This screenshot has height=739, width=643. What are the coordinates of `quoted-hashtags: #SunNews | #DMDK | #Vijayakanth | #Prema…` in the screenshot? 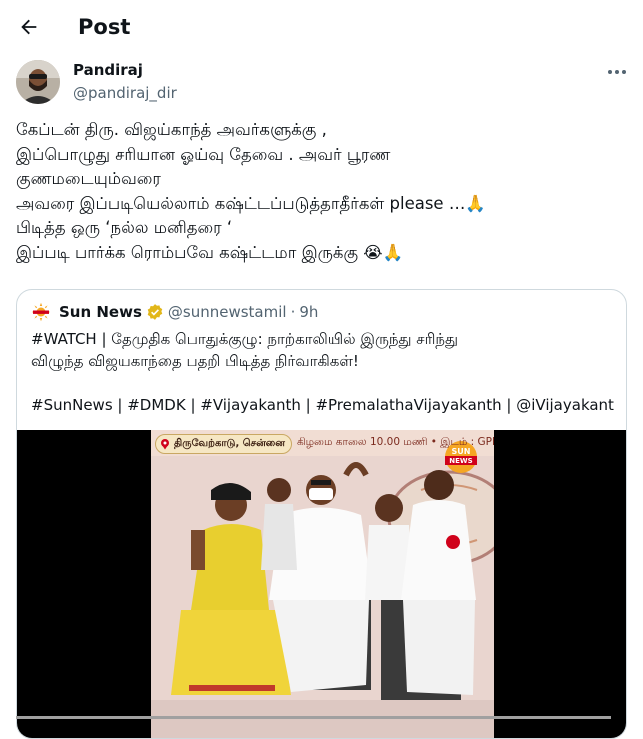 It's located at (322, 405).